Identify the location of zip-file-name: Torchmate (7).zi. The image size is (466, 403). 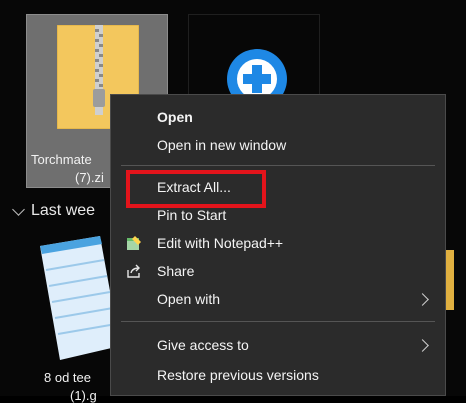
(67, 168).